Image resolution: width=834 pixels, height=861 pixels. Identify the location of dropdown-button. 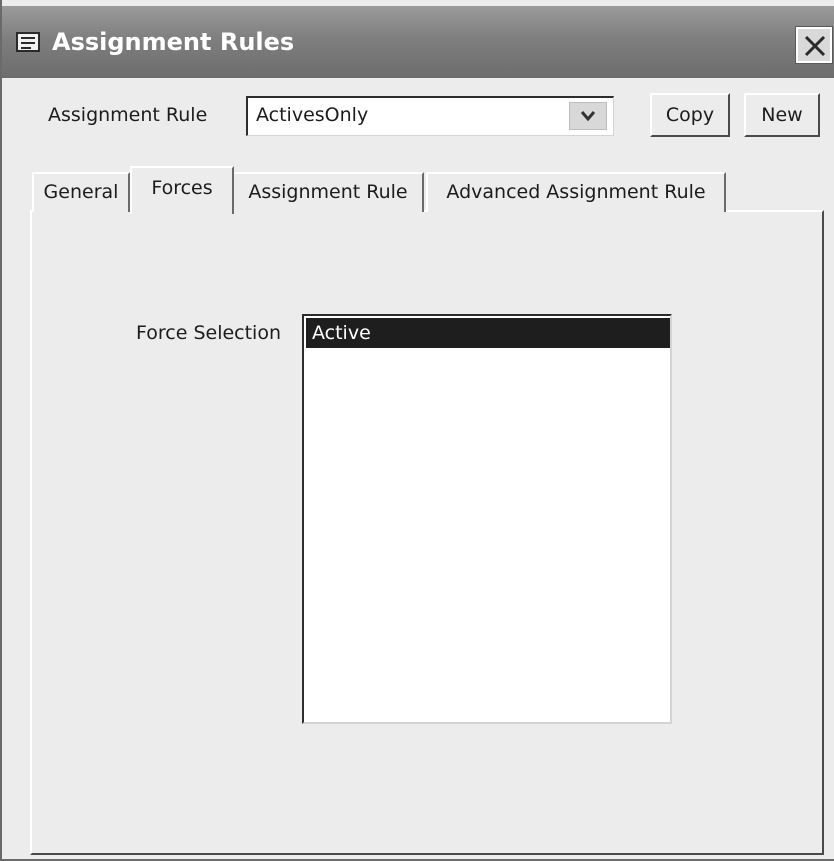
(588, 116).